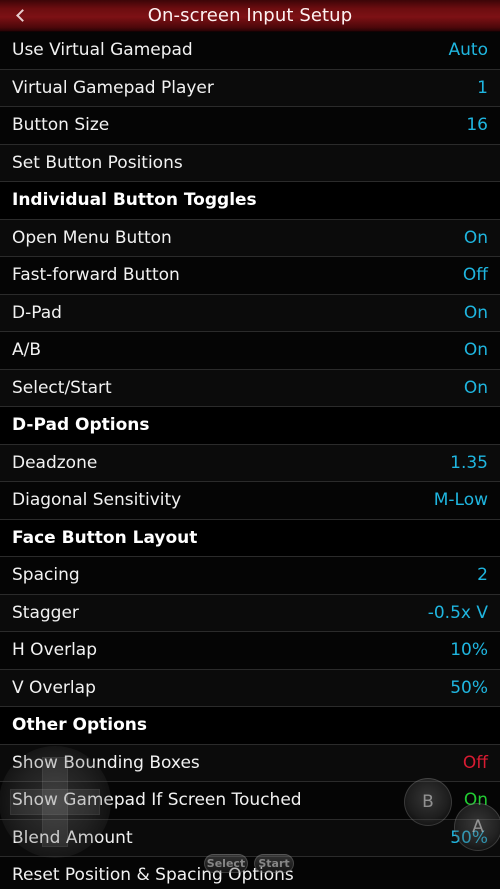 The width and height of the screenshot is (500, 889). What do you see at coordinates (250, 613) in the screenshot?
I see `setting-row: Stagger -0.5x V` at bounding box center [250, 613].